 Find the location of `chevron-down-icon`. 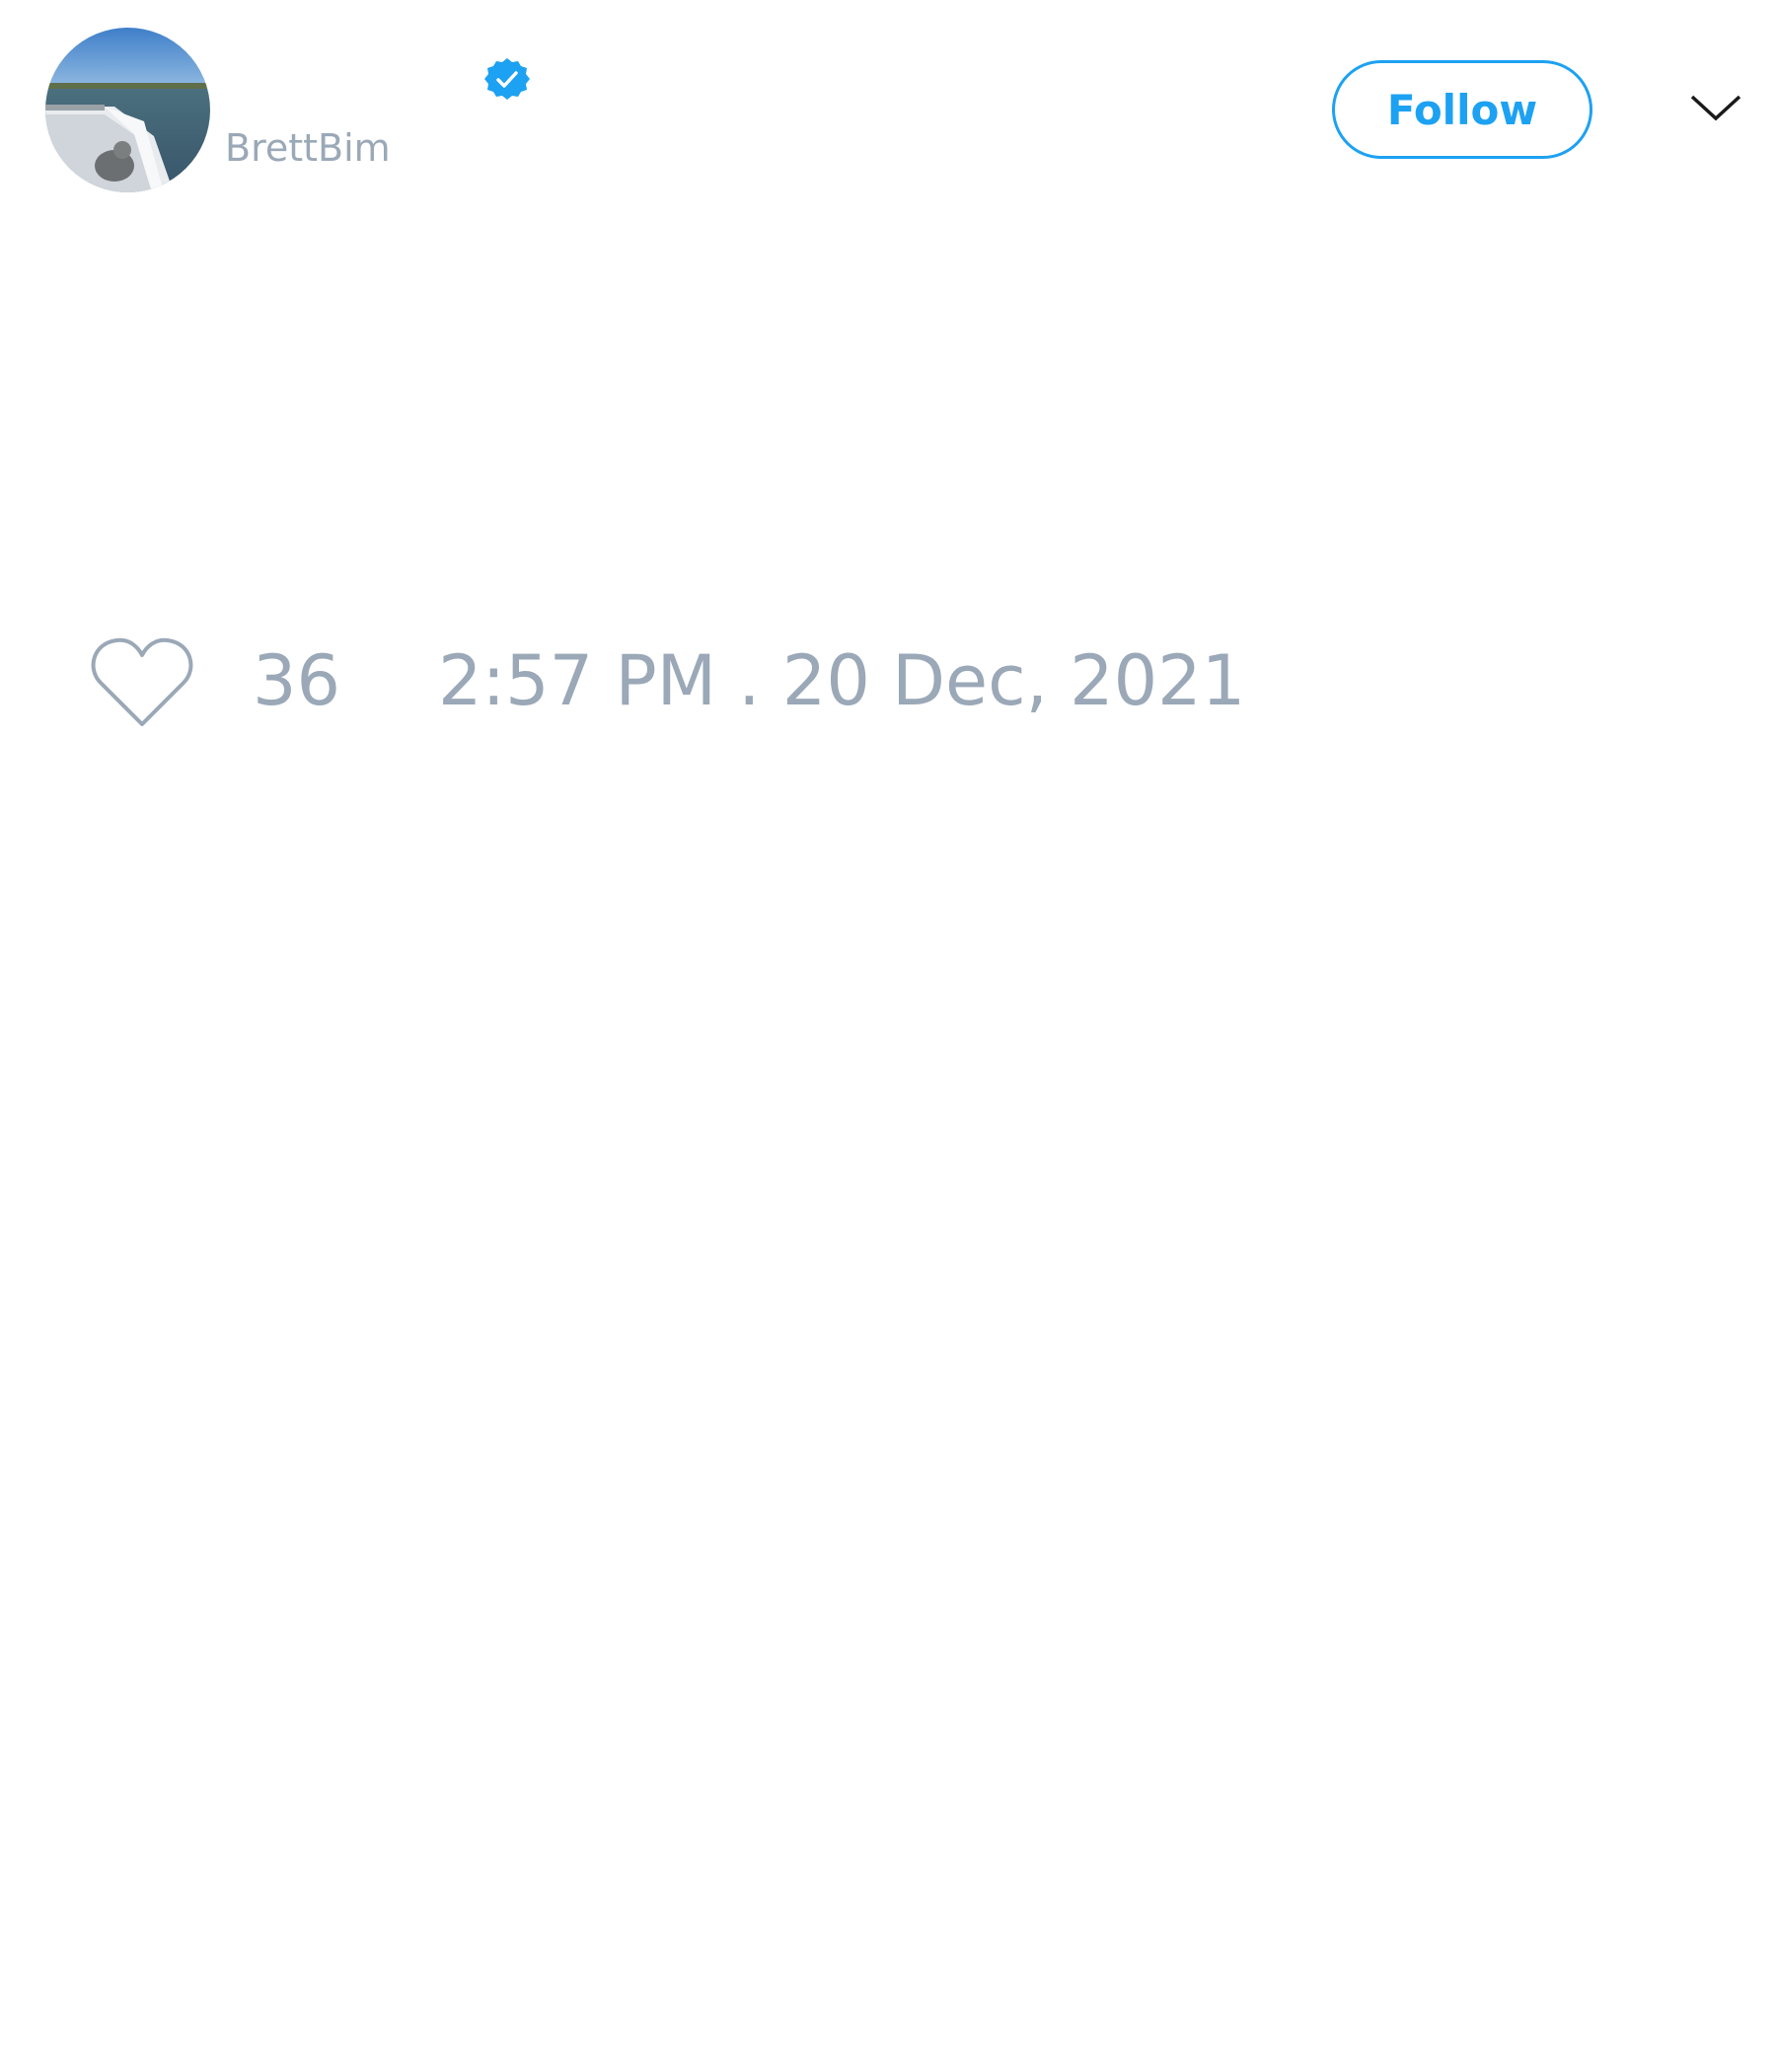

chevron-down-icon is located at coordinates (1716, 108).